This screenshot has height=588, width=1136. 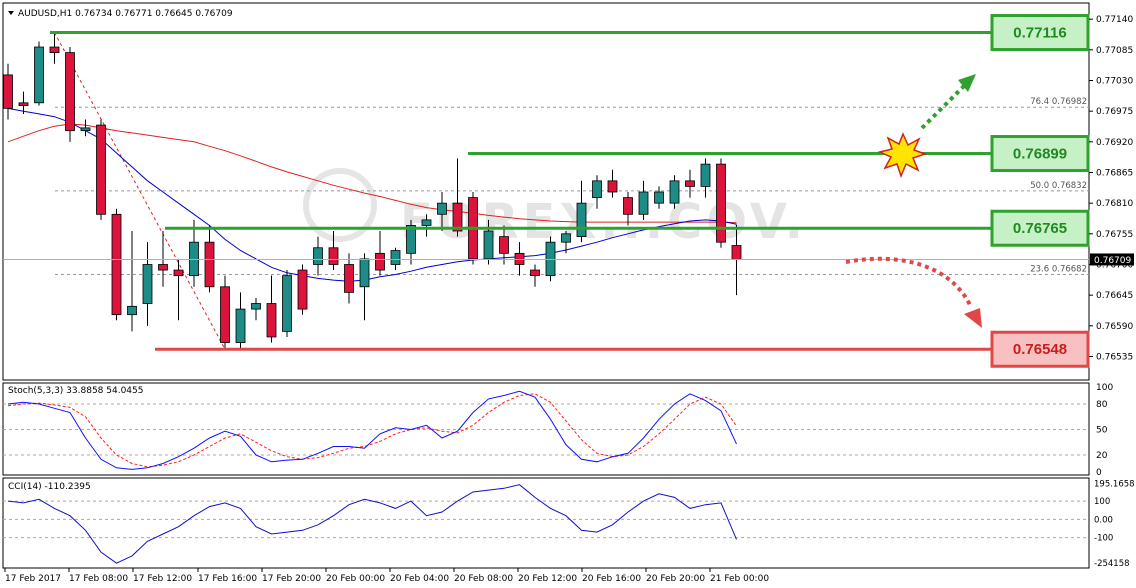 I want to click on time-tick-label: 20 Feb 20:00, so click(x=675, y=579).